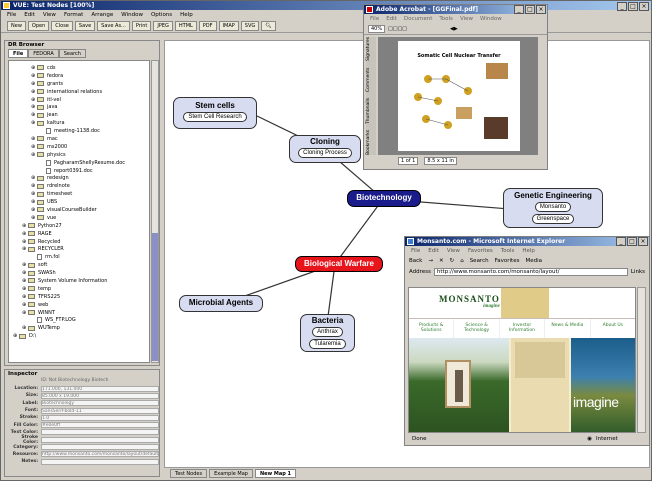 Image resolution: width=652 pixels, height=481 pixels. I want to click on node-cloning: Cloning Cloning Process, so click(325, 149).